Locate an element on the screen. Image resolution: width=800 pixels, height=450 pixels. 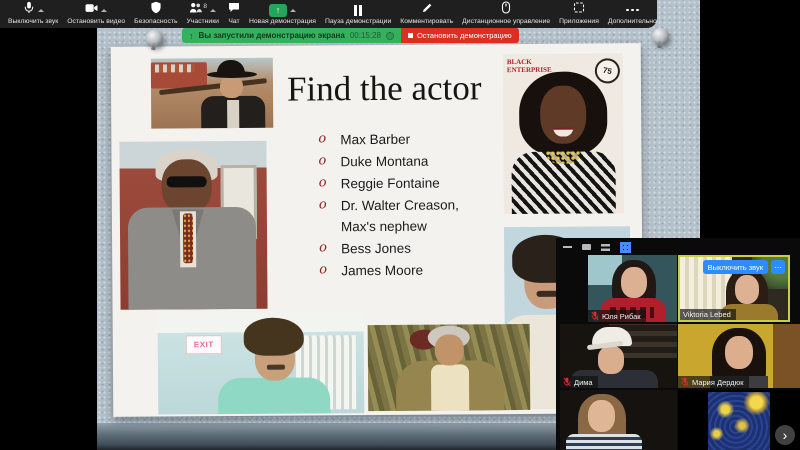
strip-view-icon is located at coordinates (605, 247).